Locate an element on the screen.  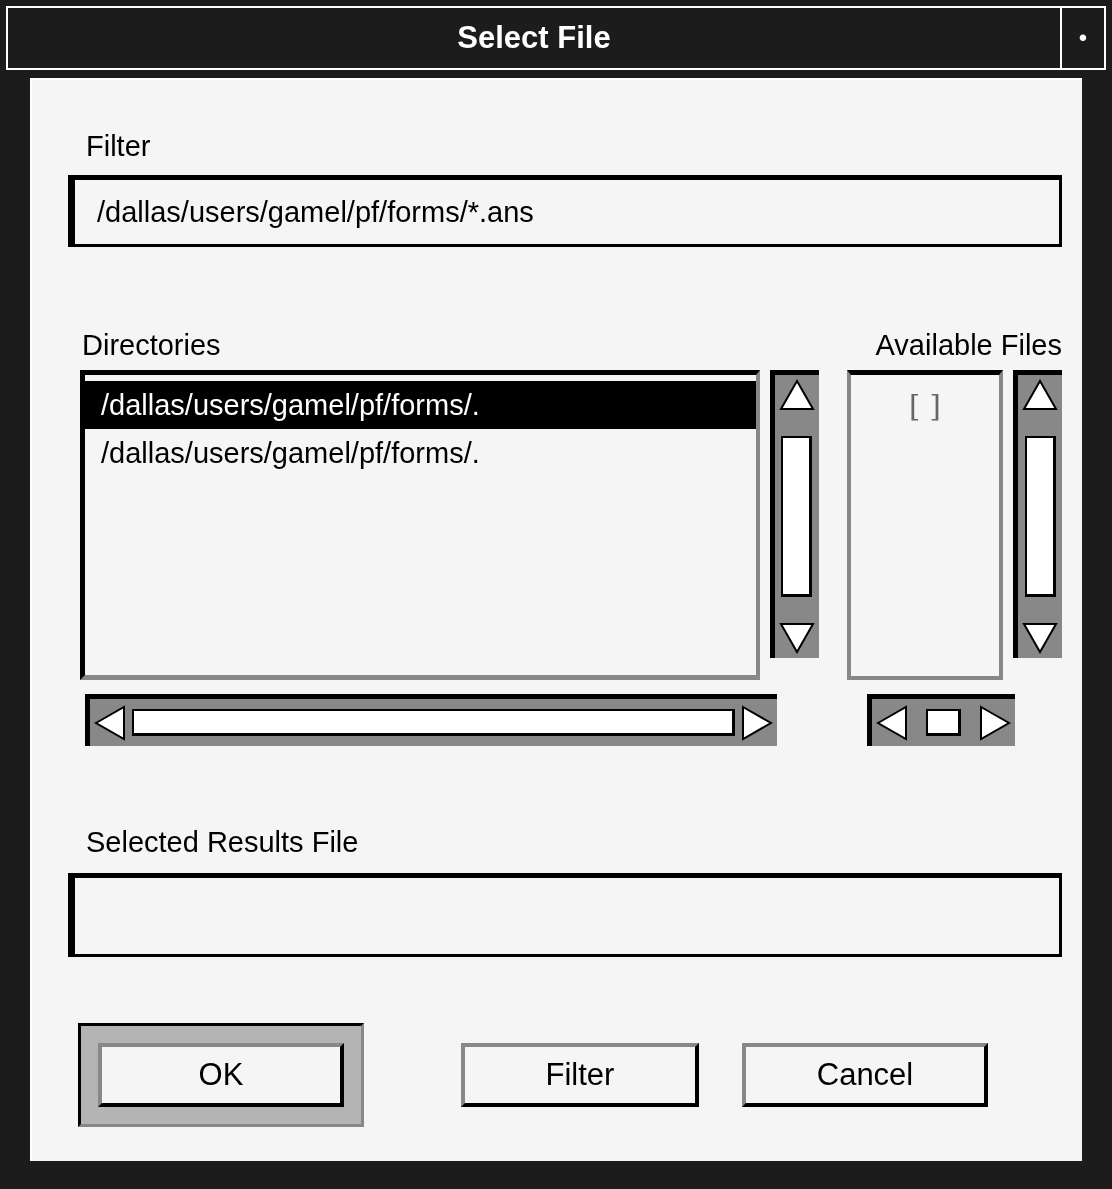
selected-results-file-field is located at coordinates (565, 915).